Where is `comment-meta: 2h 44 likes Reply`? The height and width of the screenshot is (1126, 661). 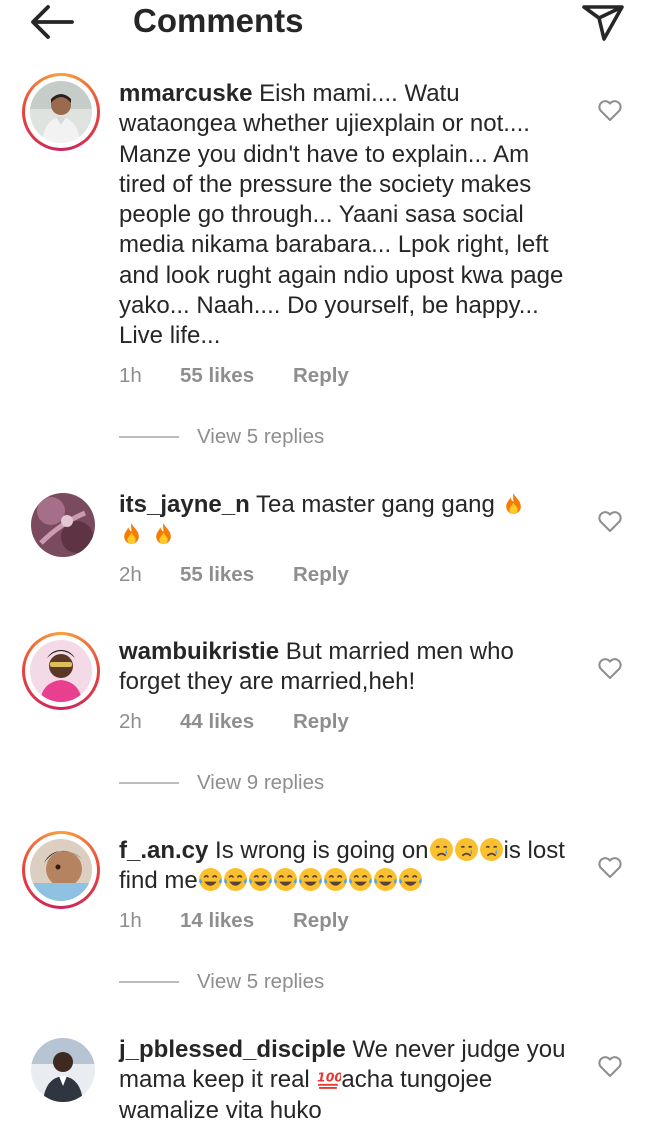
comment-meta: 2h 44 likes Reply is located at coordinates (234, 722).